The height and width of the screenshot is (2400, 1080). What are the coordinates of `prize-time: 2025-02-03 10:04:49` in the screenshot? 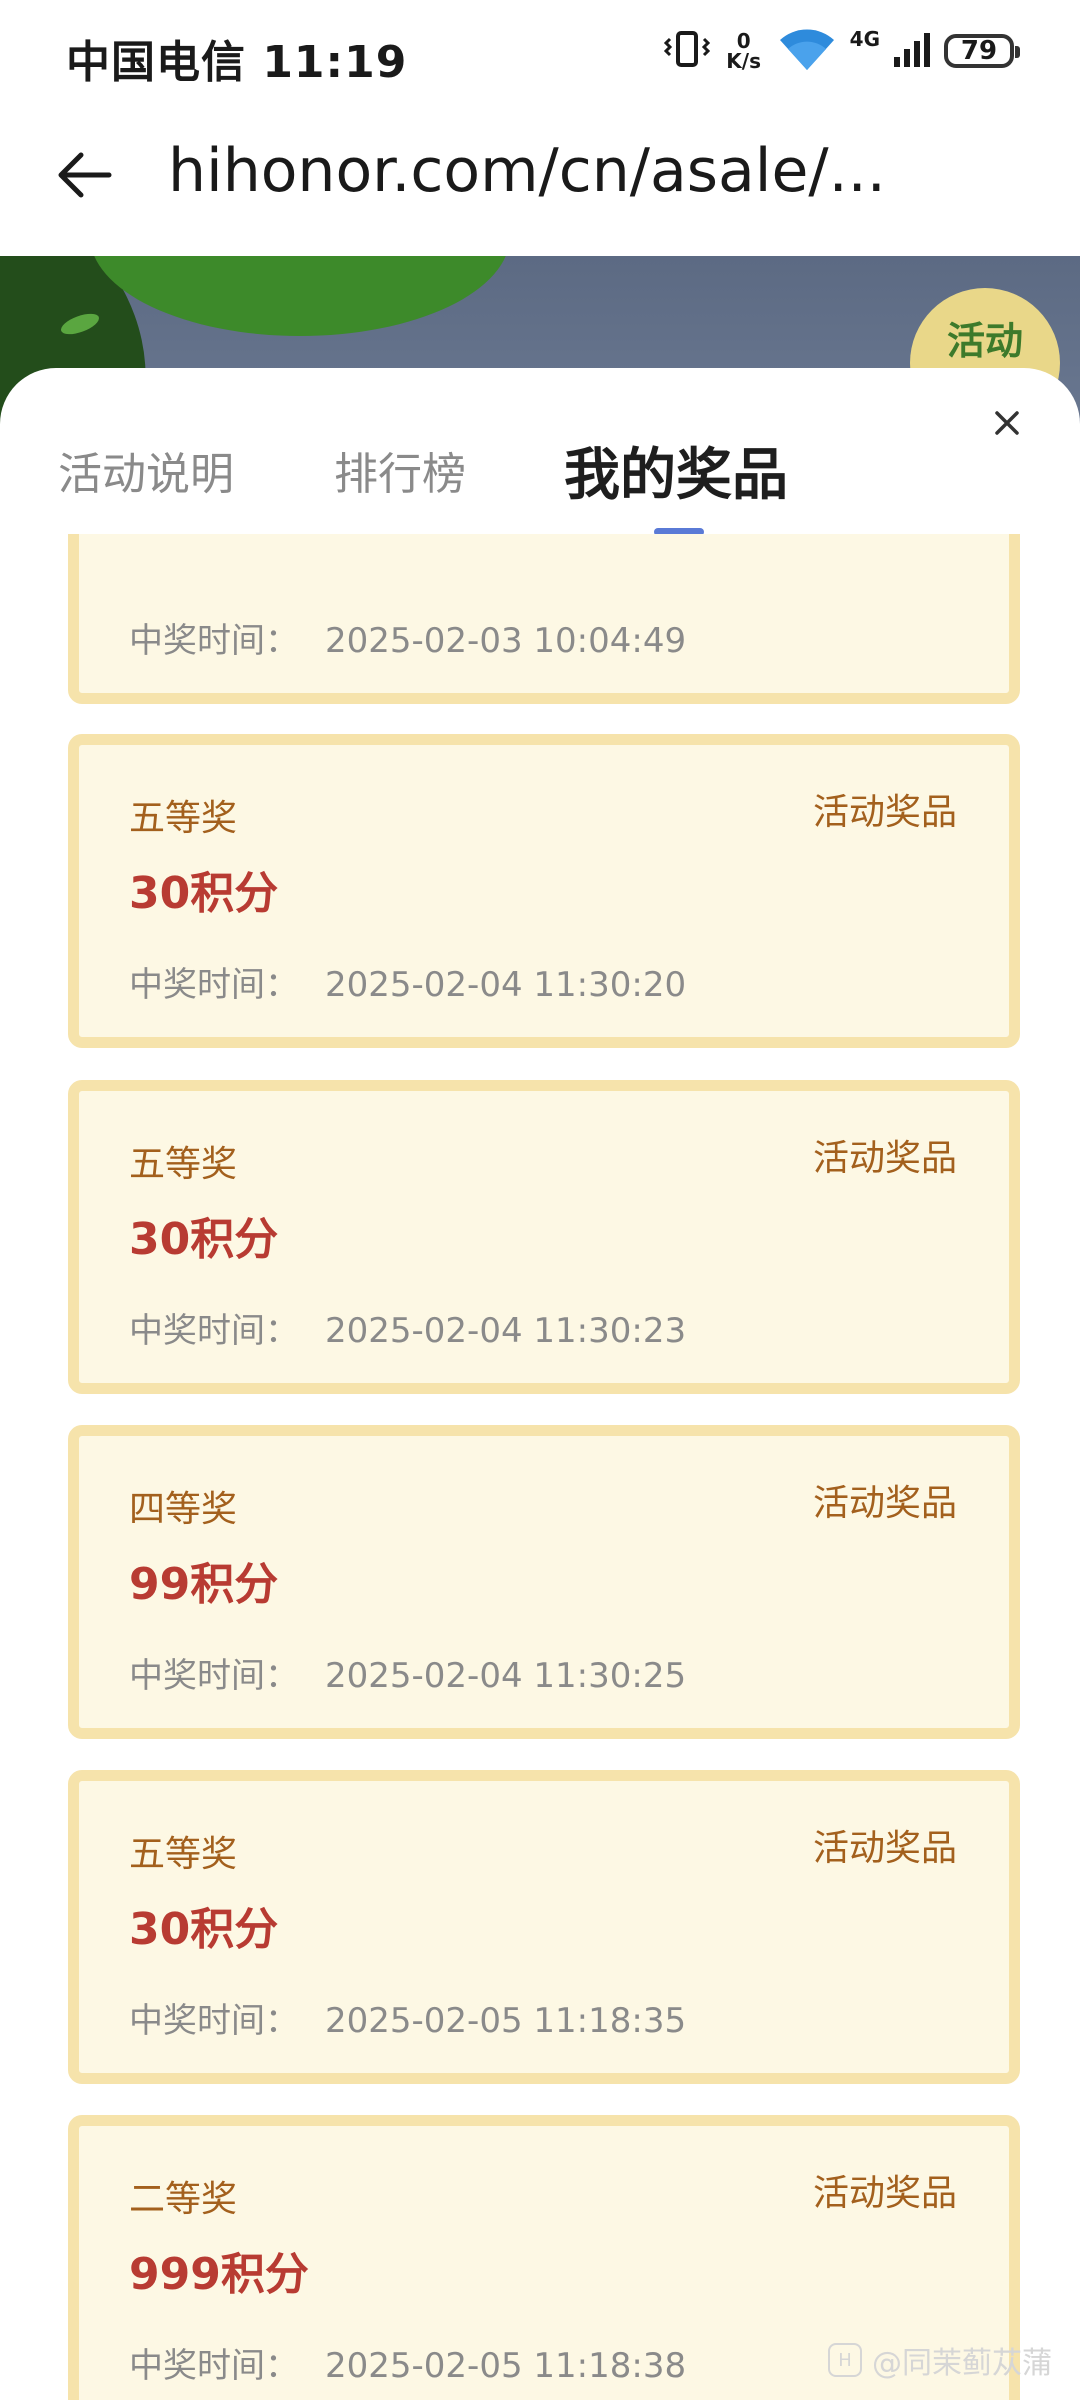 It's located at (506, 641).